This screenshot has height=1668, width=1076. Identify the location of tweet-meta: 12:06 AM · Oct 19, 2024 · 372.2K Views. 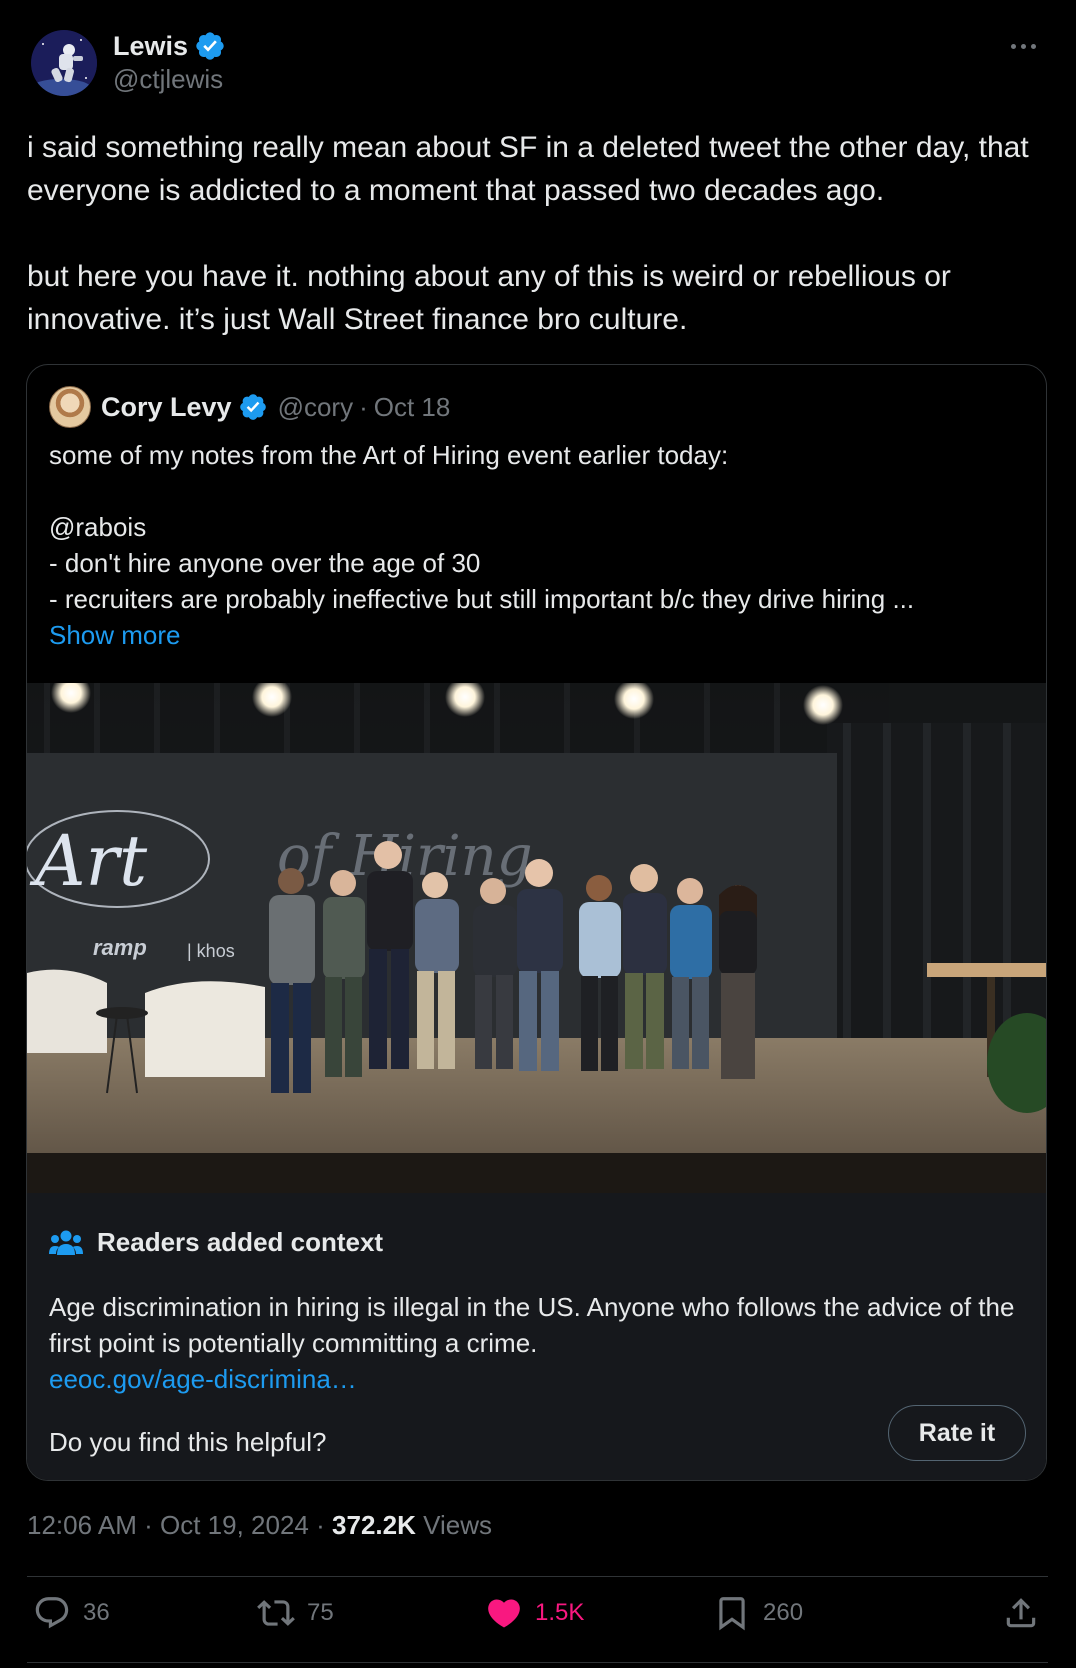
(259, 1525).